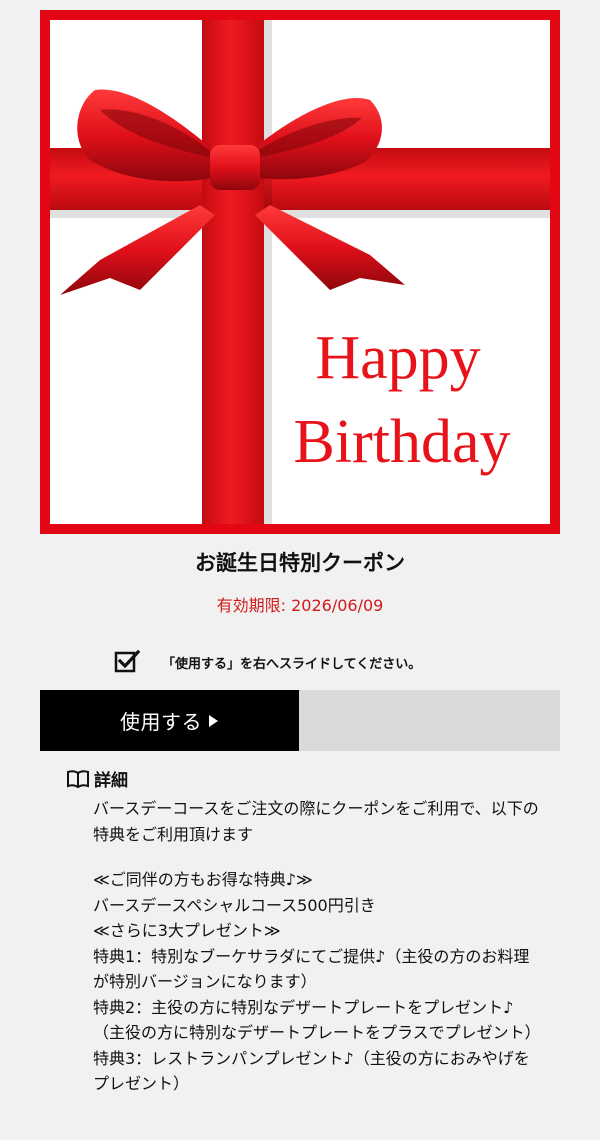 This screenshot has width=600, height=1140. I want to click on details-line: ≪さらに3大プレゼント≫, so click(187, 930).